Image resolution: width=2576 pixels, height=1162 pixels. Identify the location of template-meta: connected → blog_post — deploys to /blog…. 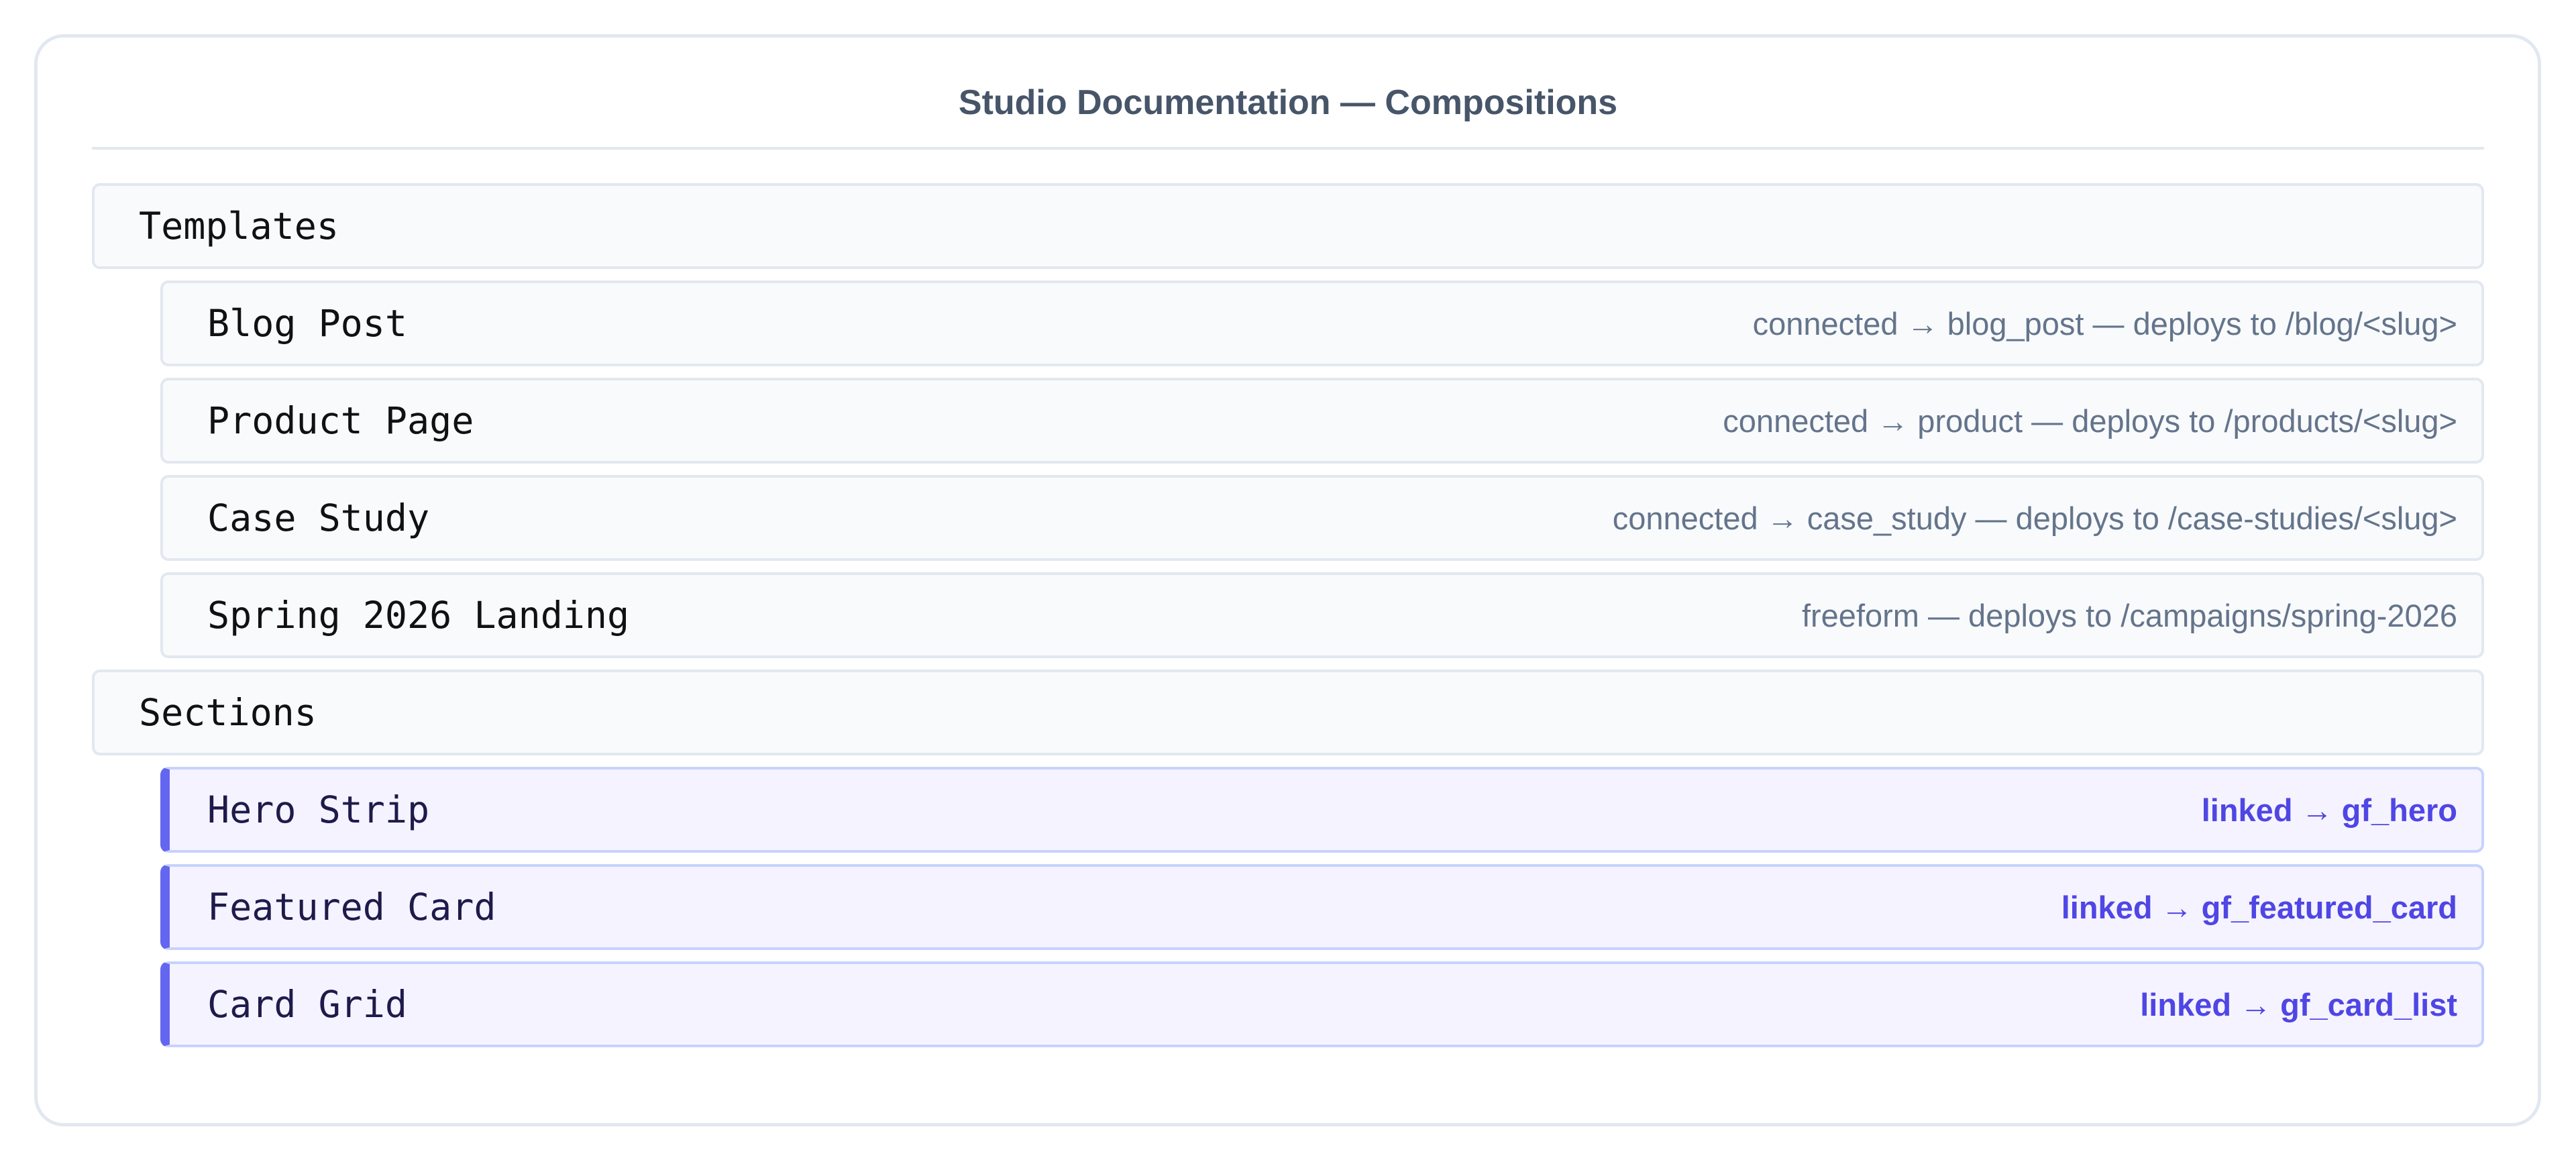
(2104, 323).